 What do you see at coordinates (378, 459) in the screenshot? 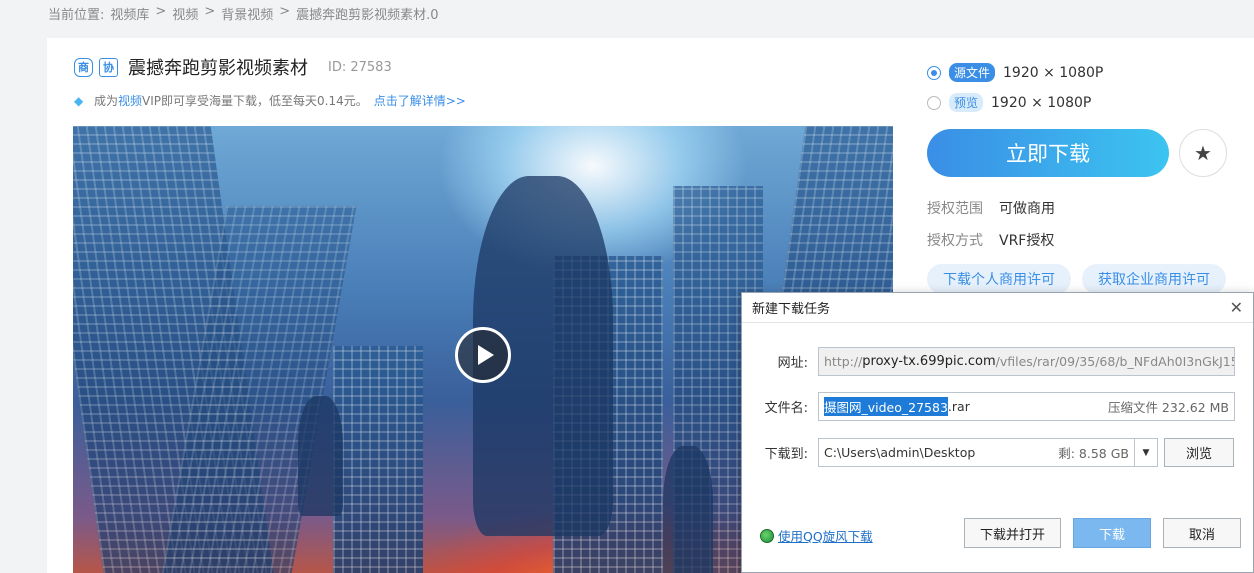
I see `building-shape` at bounding box center [378, 459].